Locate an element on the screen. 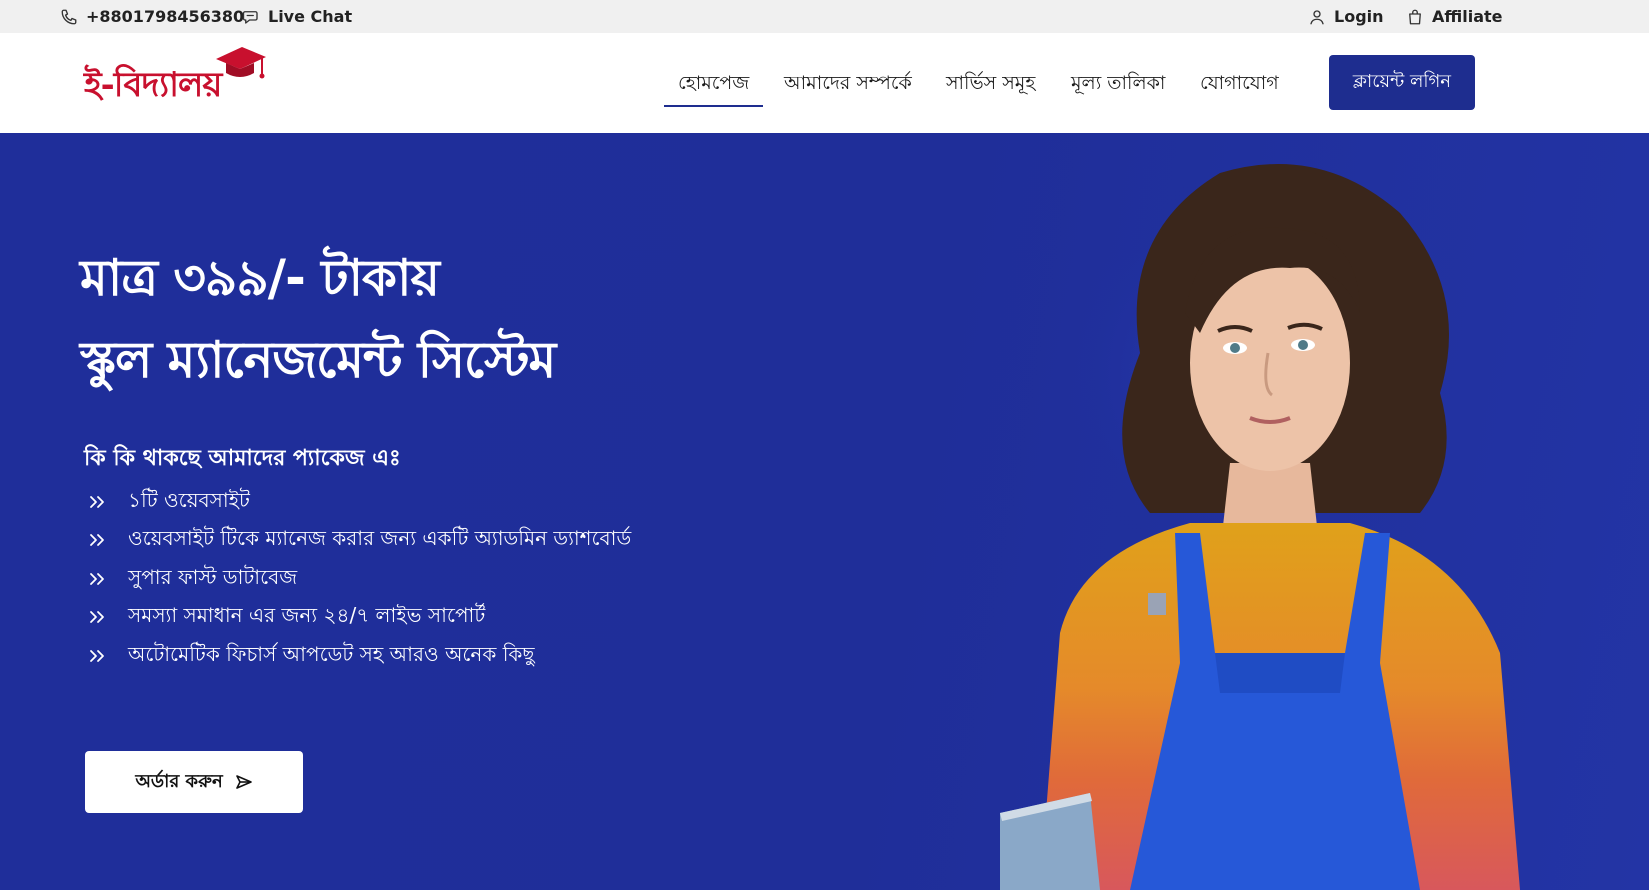  user-icon is located at coordinates (1317, 16).